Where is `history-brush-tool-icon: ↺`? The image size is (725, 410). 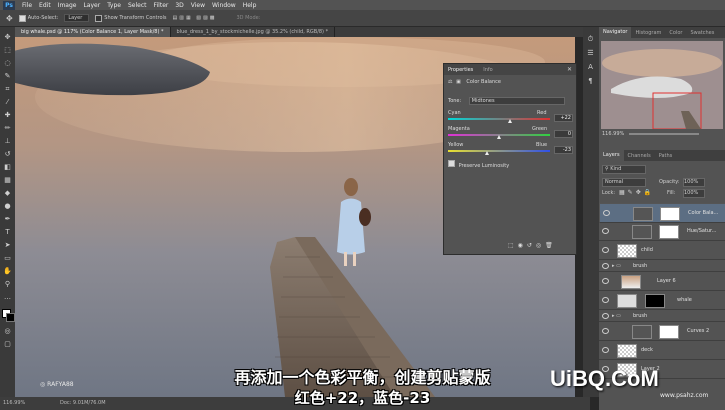 history-brush-tool-icon: ↺ is located at coordinates (7, 154).